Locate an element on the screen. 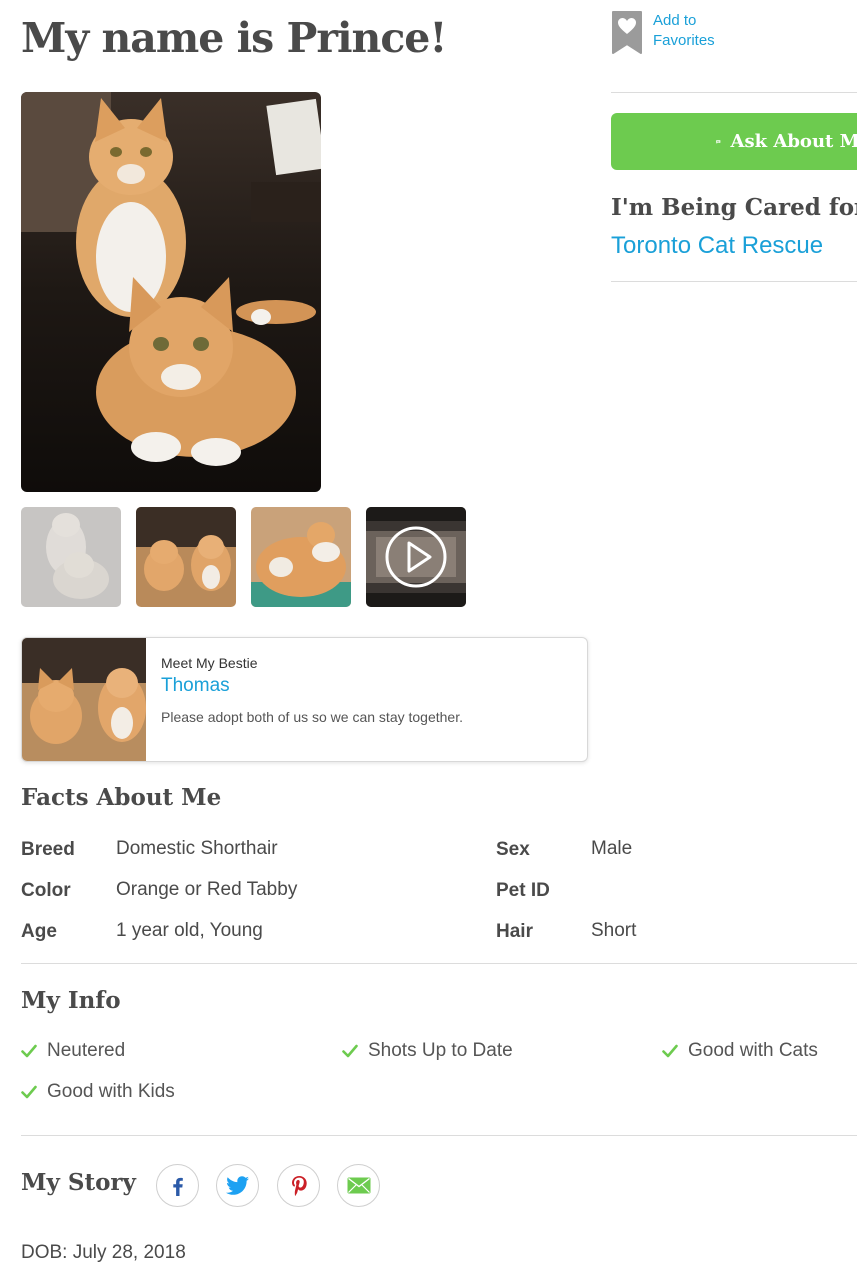  sidebar-divider-top is located at coordinates (734, 92).